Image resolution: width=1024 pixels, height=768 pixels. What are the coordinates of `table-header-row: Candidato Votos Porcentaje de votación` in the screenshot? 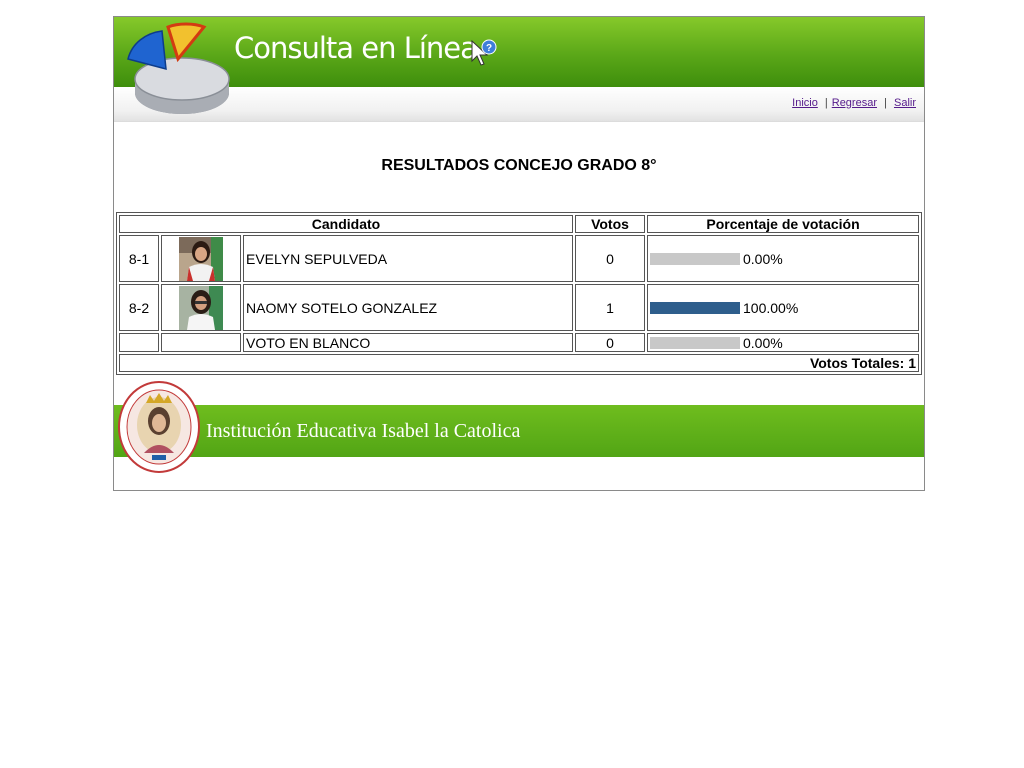 It's located at (519, 224).